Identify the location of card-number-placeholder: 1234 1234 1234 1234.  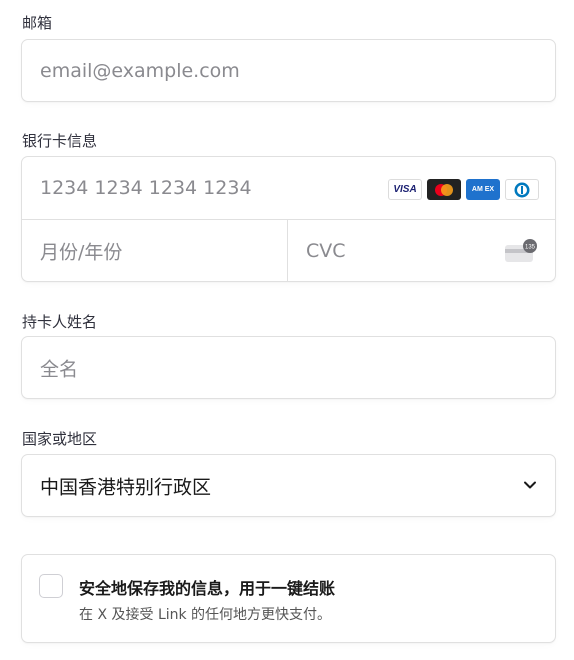
(146, 188).